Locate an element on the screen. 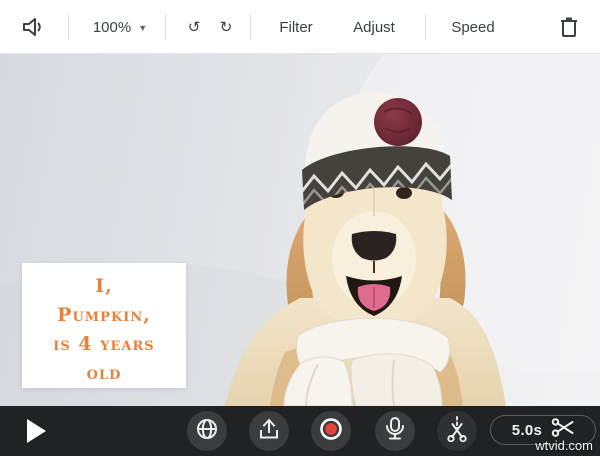 This screenshot has width=600, height=456. rotate-cw-button: ↻ is located at coordinates (226, 27).